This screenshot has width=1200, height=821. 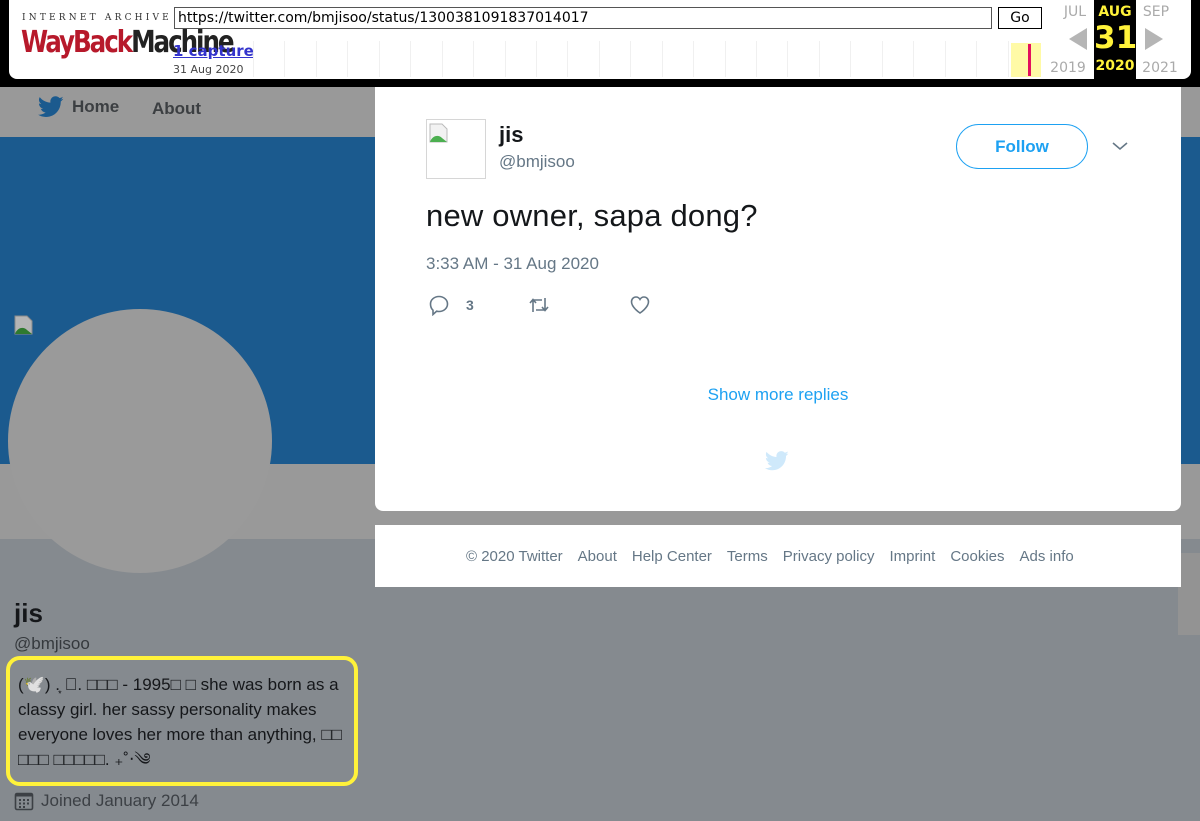 I want to click on show-more-replies-link: Show more replies, so click(x=778, y=395).